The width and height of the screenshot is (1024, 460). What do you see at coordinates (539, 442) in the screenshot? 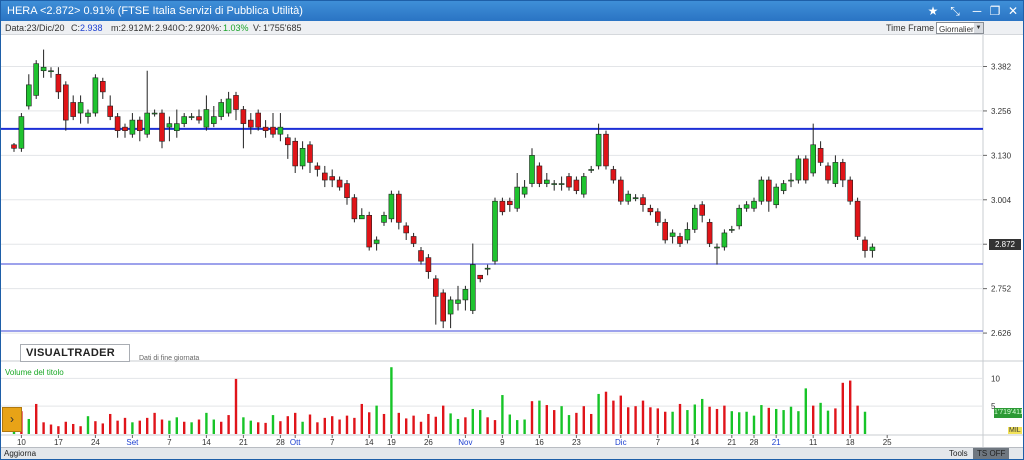
I see `date-tick-label: 16` at bounding box center [539, 442].